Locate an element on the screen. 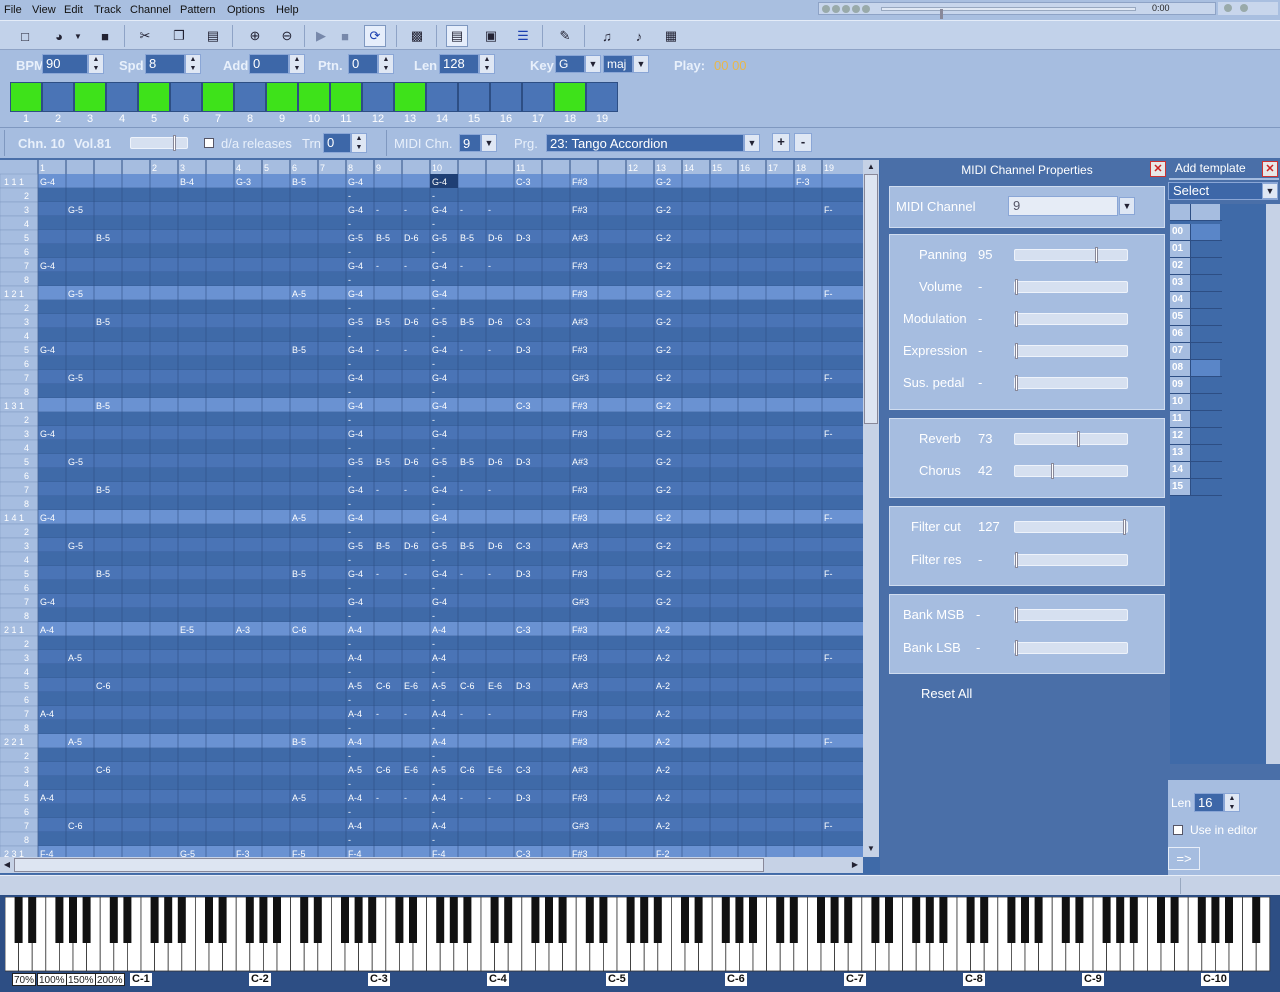 The height and width of the screenshot is (992, 1280). mode-select: maj is located at coordinates (618, 64).